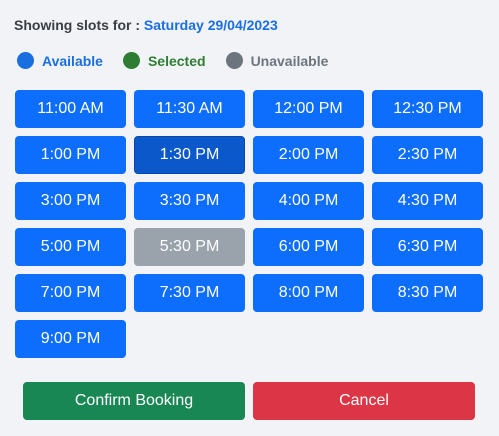  I want to click on time-slot-available: 2:30 PM, so click(427, 155).